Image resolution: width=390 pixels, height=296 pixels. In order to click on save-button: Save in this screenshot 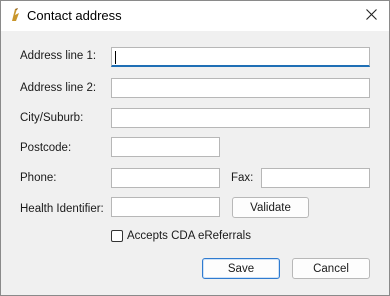, I will do `click(241, 268)`.